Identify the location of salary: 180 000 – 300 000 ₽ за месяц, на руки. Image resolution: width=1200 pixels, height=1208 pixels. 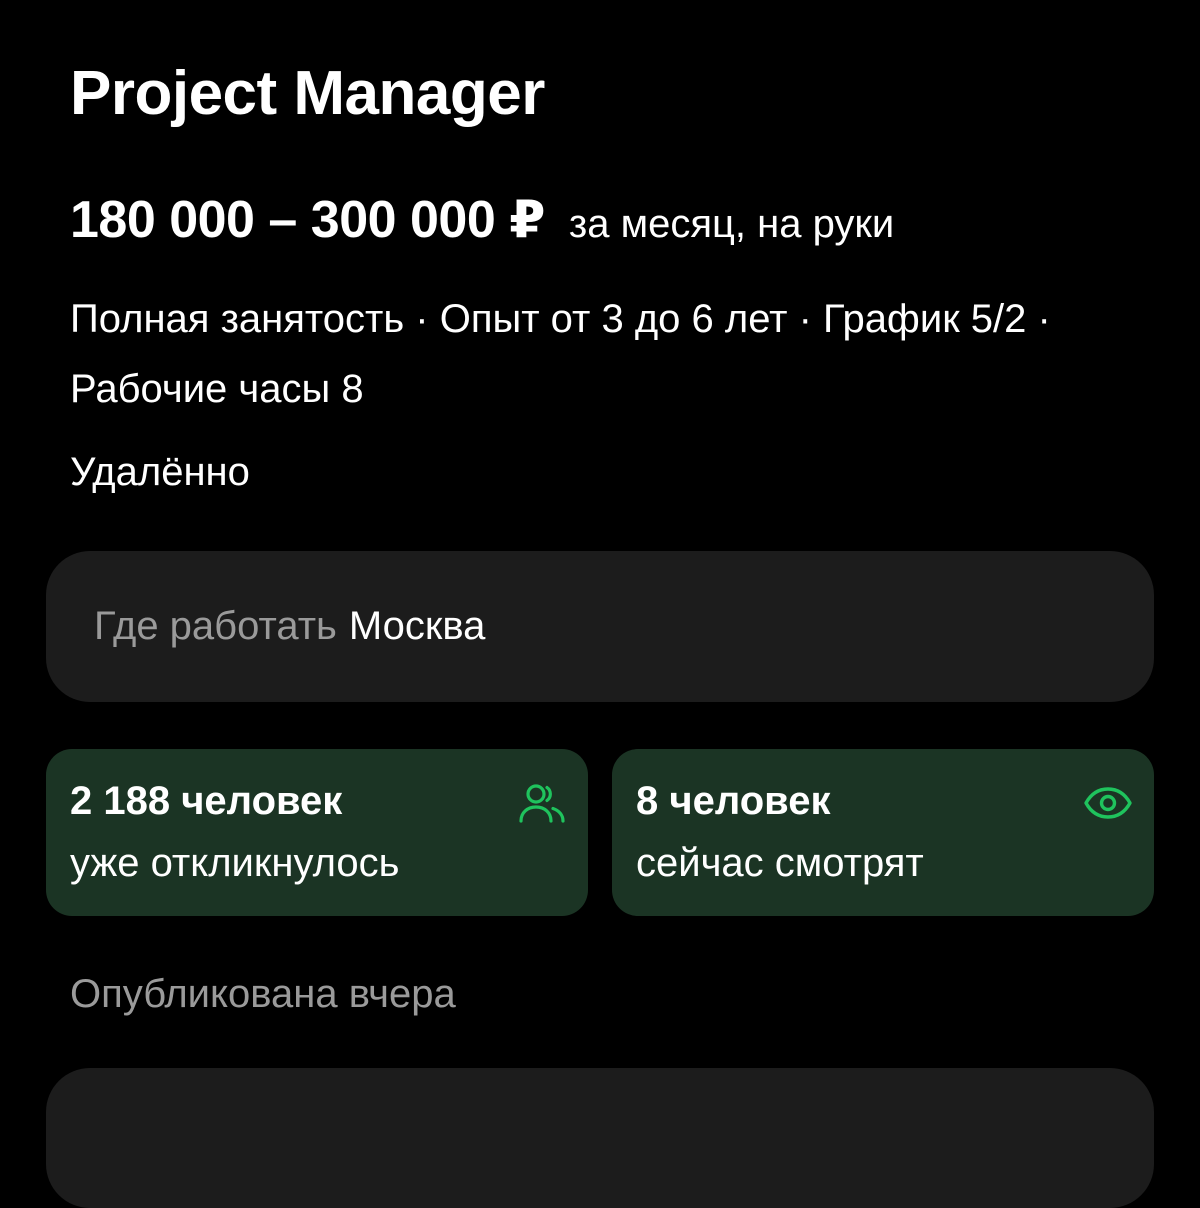
(482, 222).